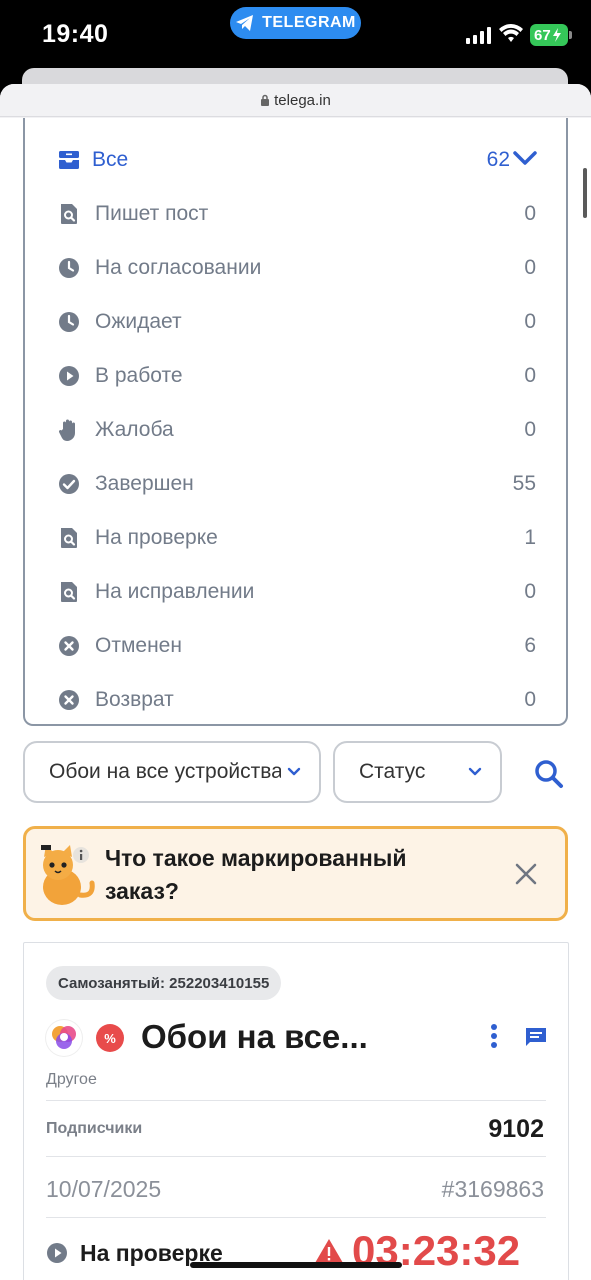  Describe the element at coordinates (152, 213) in the screenshot. I see `status-label: Пишет пост` at that location.